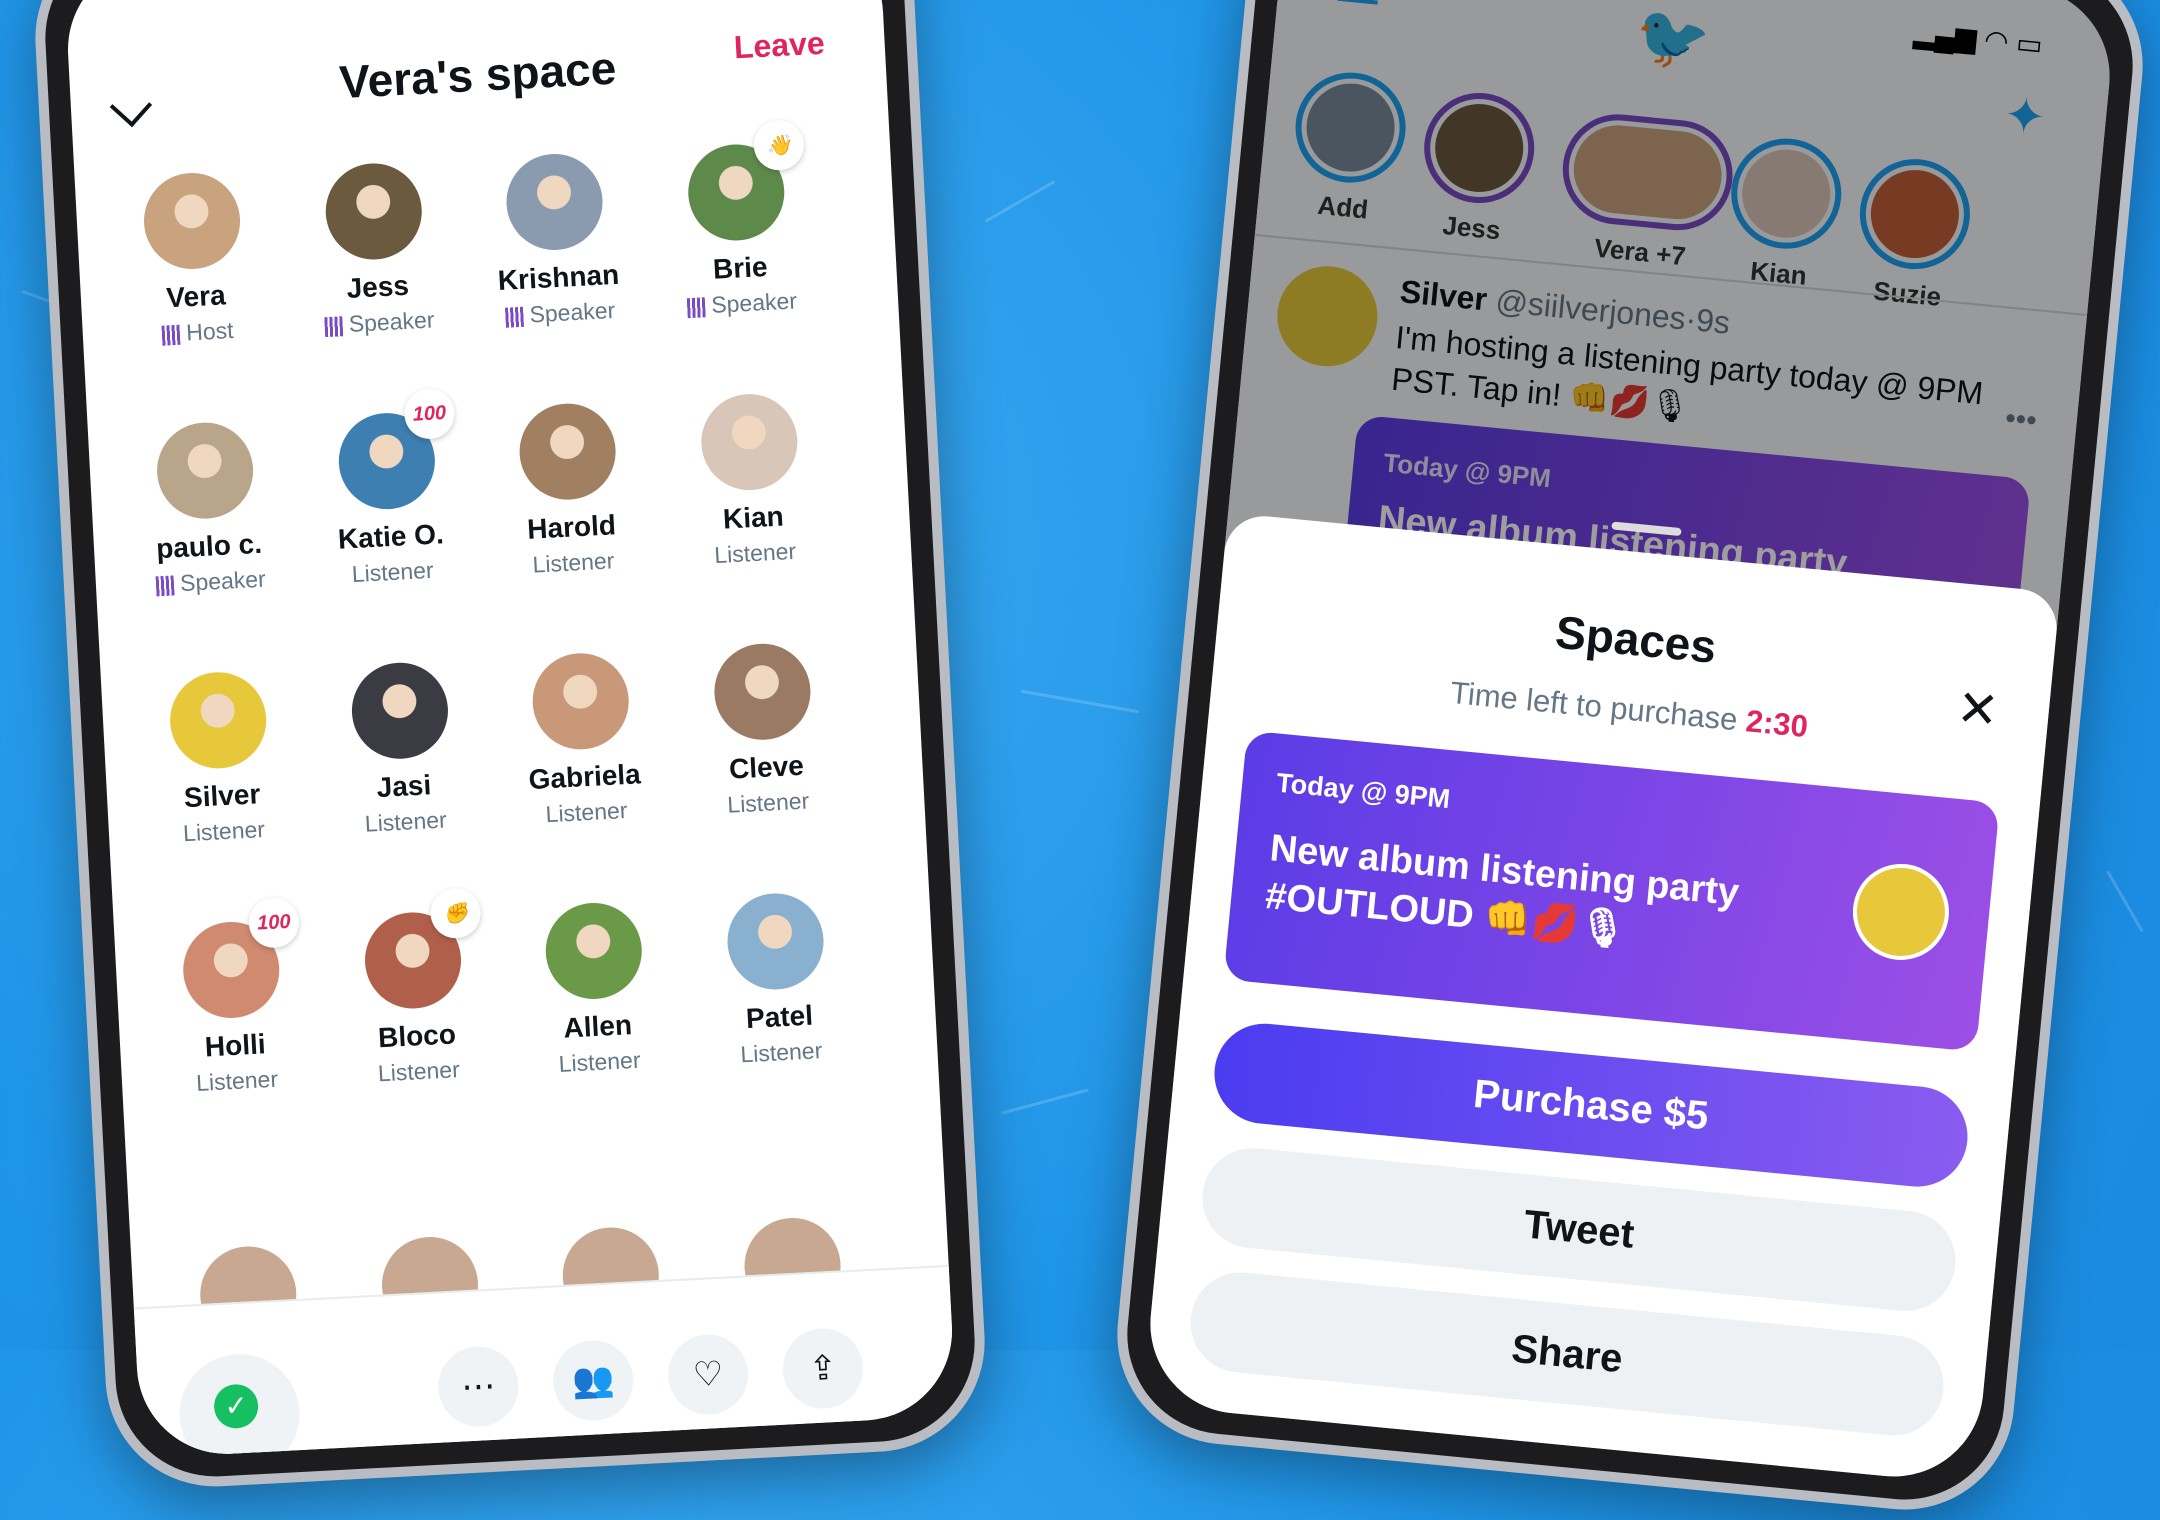 This screenshot has width=2160, height=1520. I want to click on heart-plus-icon: ♡, so click(708, 1374).